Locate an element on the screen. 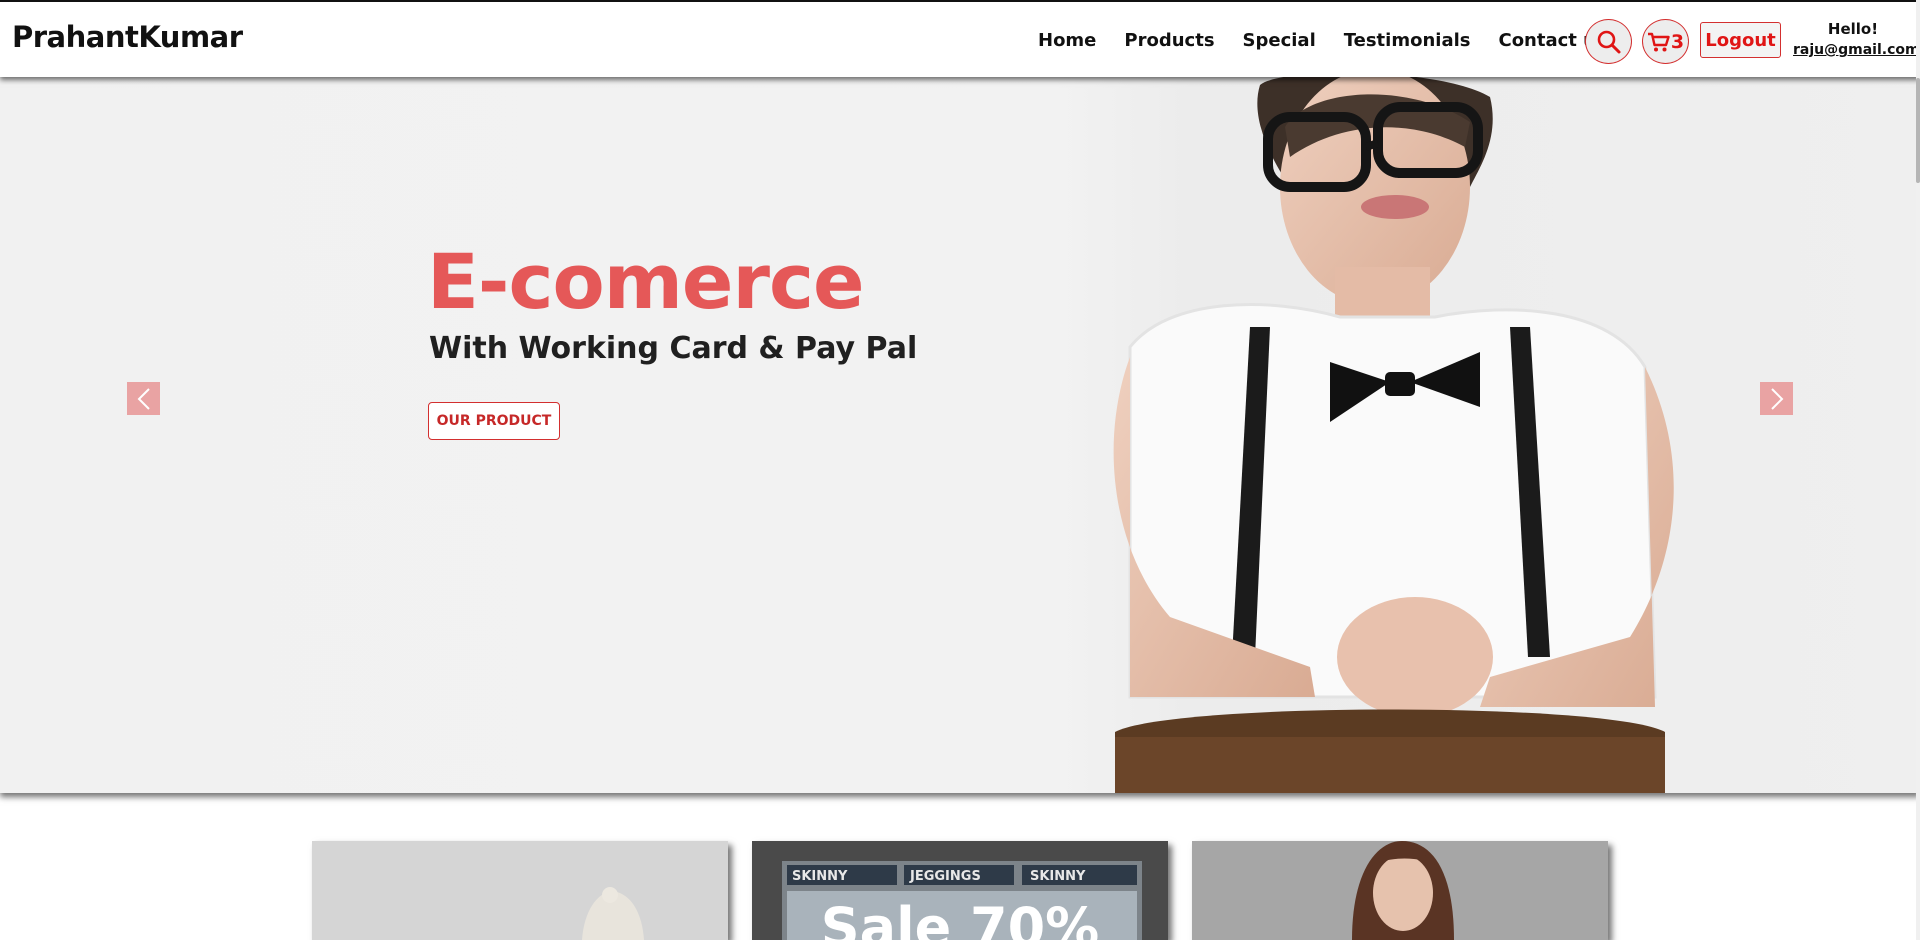 This screenshot has width=1920, height=940. scrollbar-thumb is located at coordinates (1918, 130).